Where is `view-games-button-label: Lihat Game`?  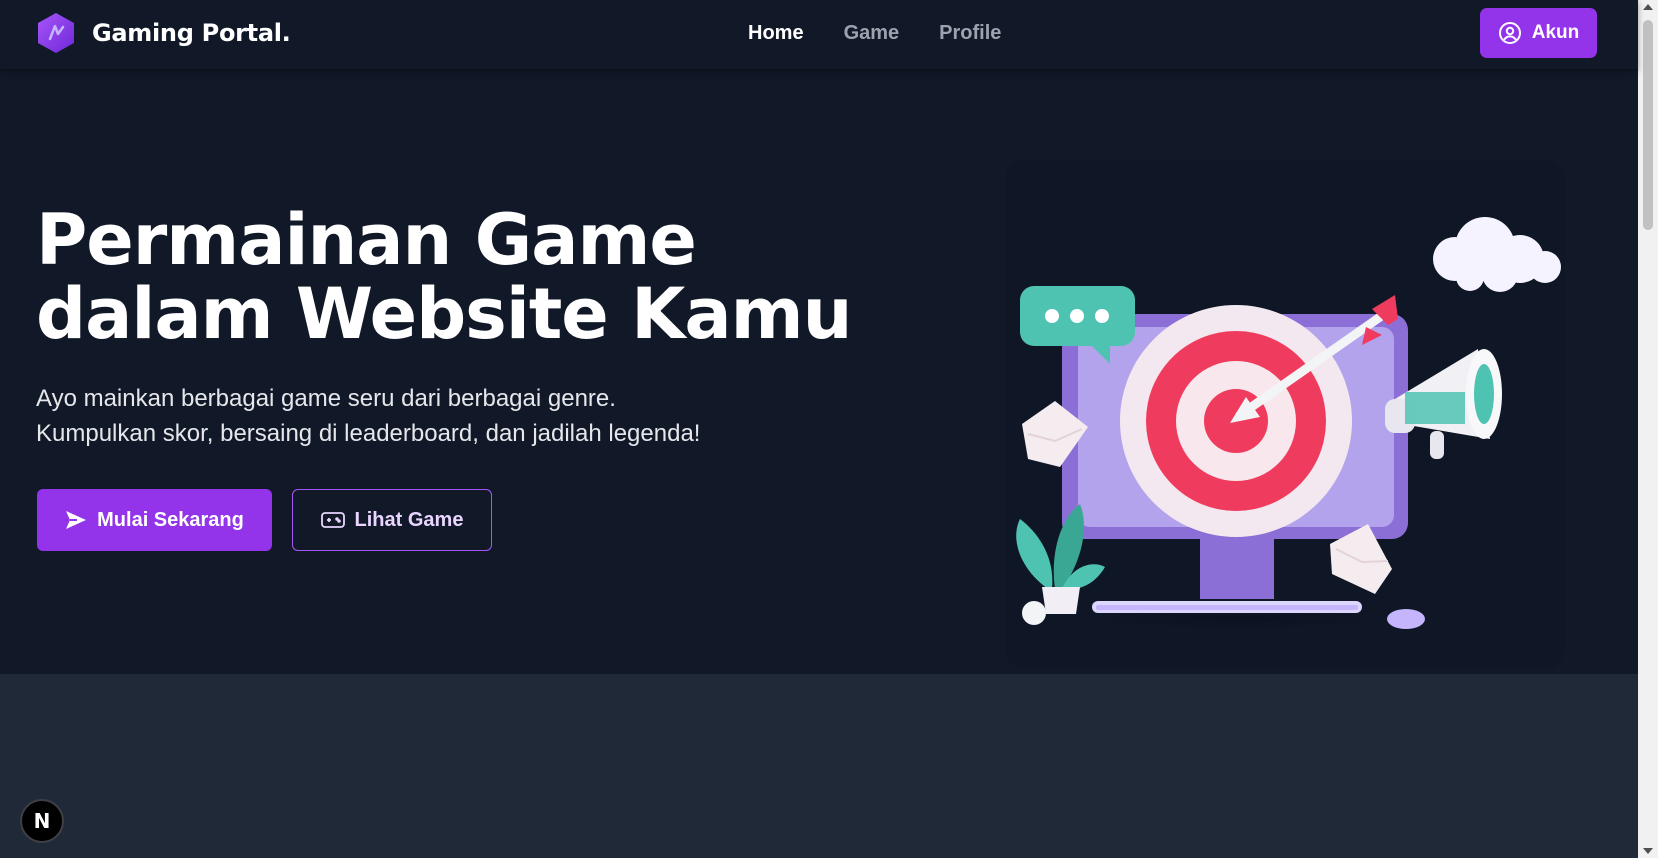
view-games-button-label: Lihat Game is located at coordinates (409, 519).